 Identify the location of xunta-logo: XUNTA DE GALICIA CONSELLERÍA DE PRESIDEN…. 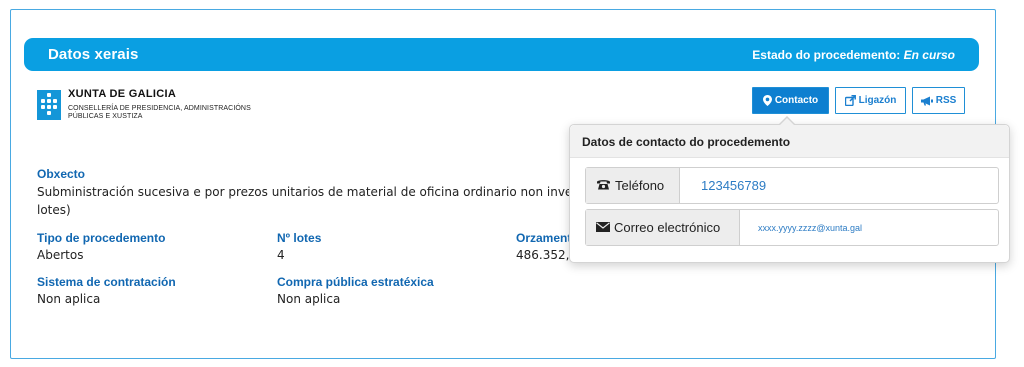
(144, 118).